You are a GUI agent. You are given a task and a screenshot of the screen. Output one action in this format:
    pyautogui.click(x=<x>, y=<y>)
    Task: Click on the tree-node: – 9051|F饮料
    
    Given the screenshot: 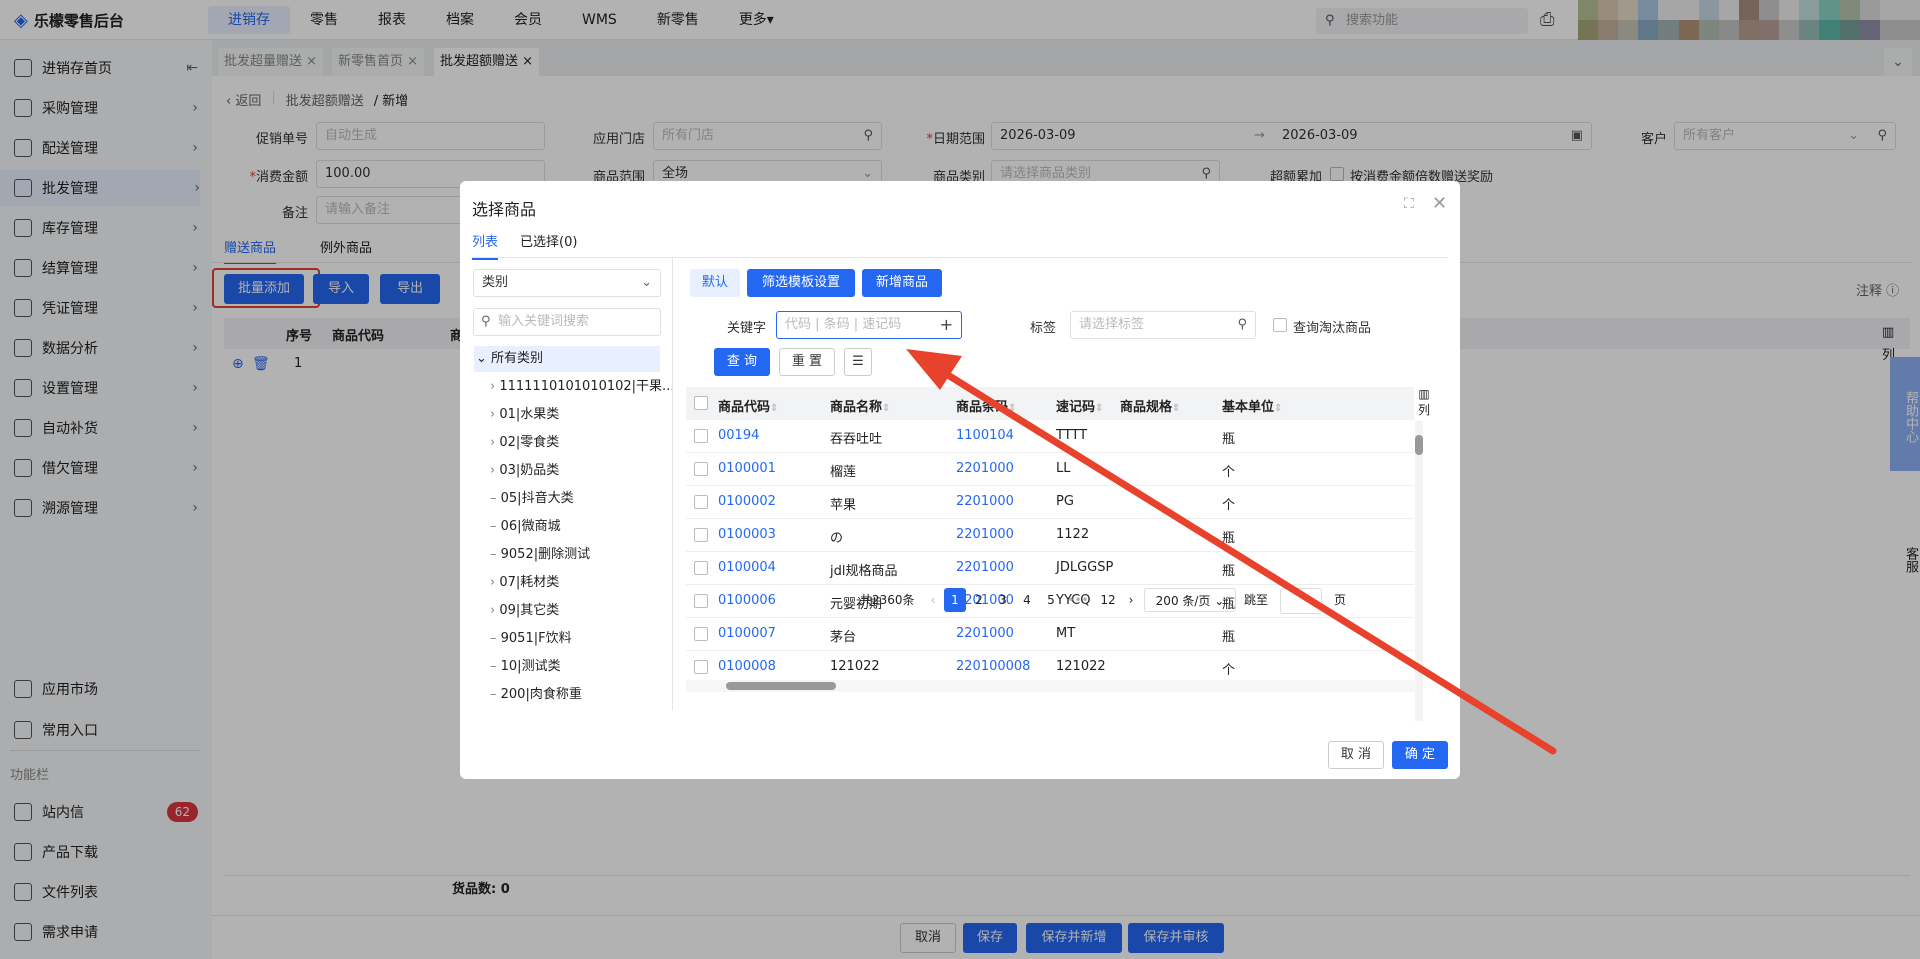 What is the action you would take?
    pyautogui.click(x=531, y=639)
    